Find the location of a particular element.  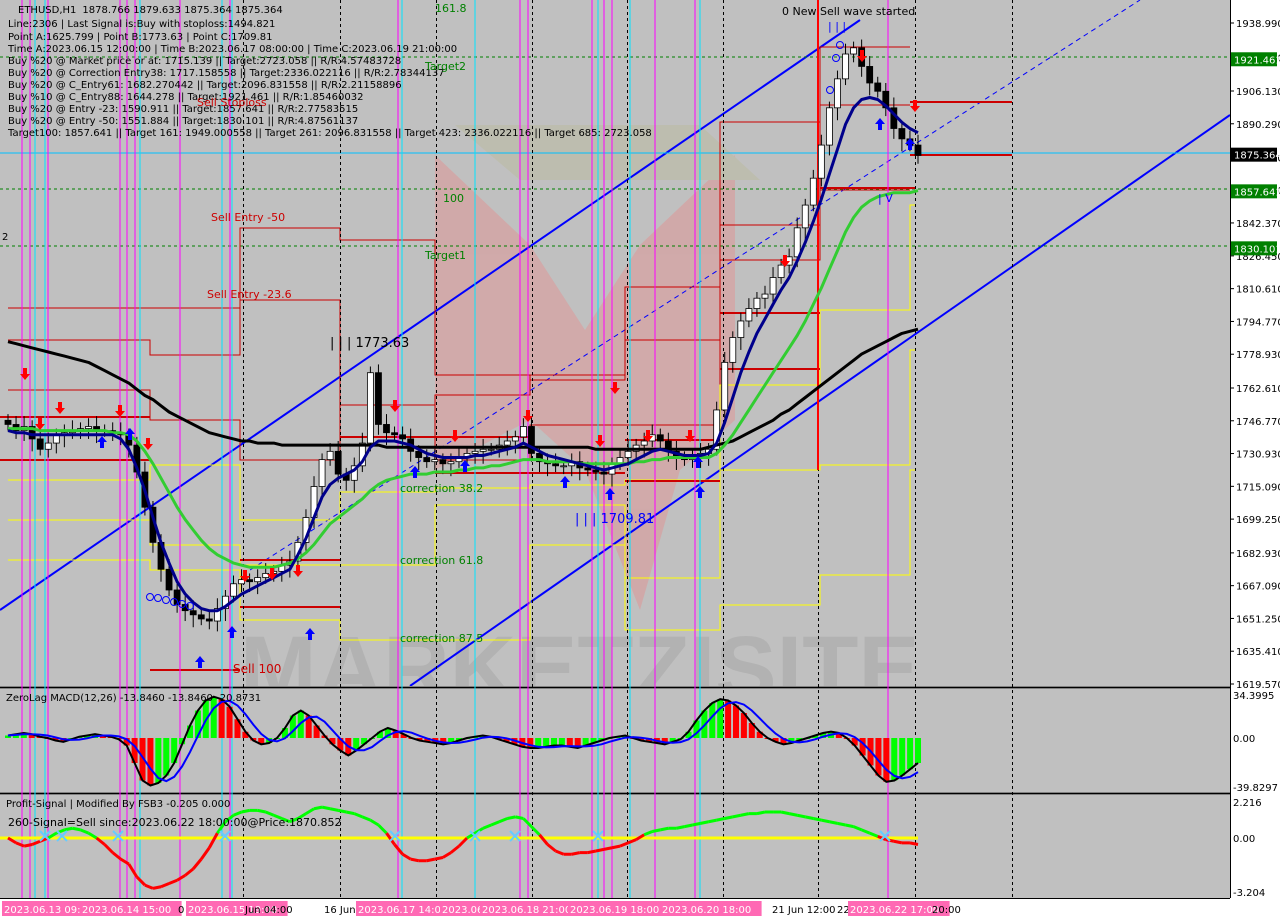

correction-38-label: correction 38.2 is located at coordinates (441, 488).